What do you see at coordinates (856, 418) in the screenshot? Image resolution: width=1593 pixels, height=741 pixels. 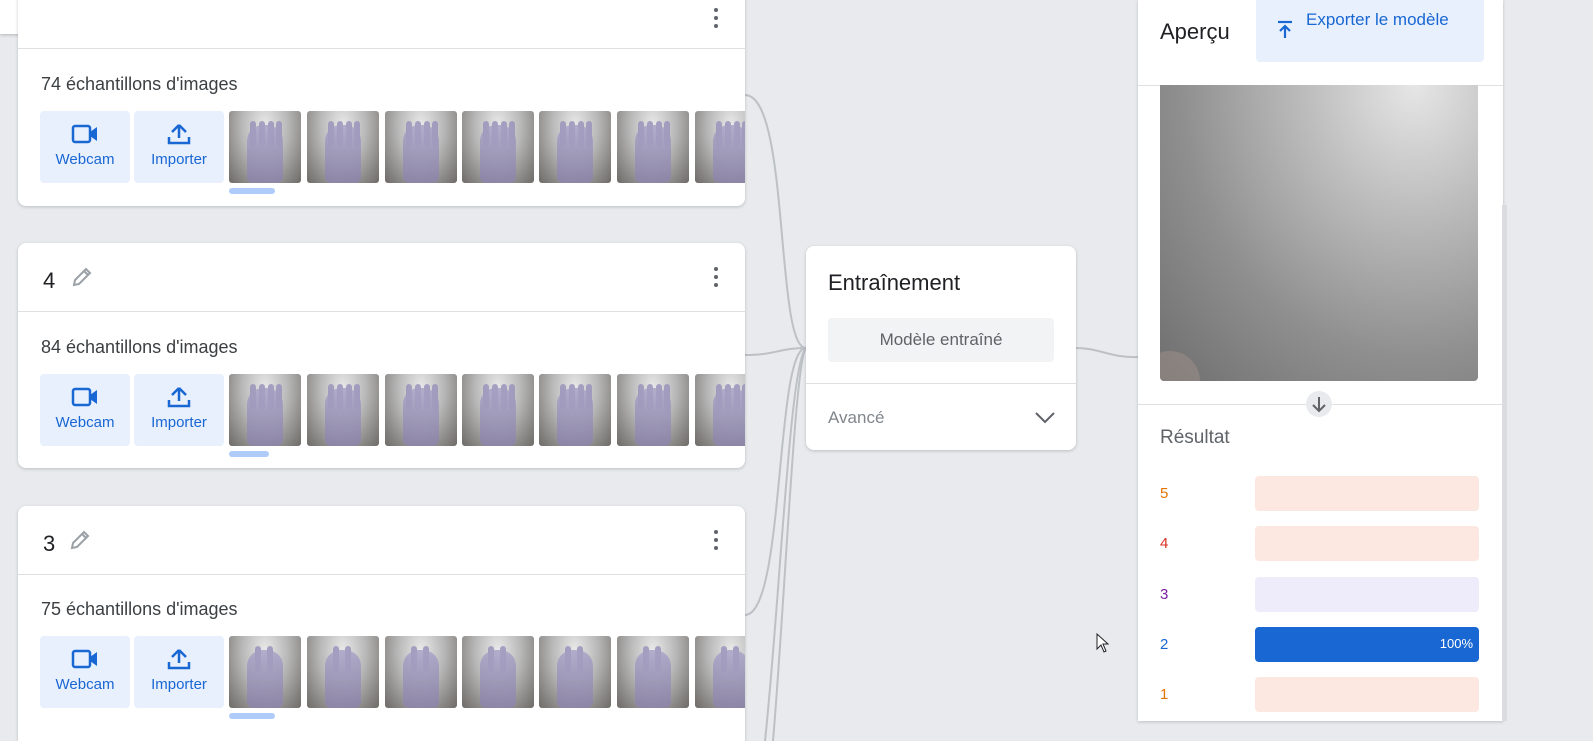 I see `advanced-toggle-label: Avancé` at bounding box center [856, 418].